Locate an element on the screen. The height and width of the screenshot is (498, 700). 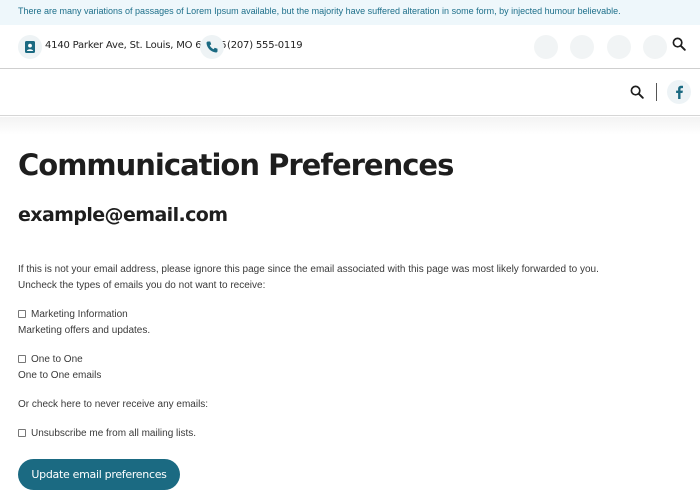
phone-text: (207) 555-0119 is located at coordinates (265, 45).